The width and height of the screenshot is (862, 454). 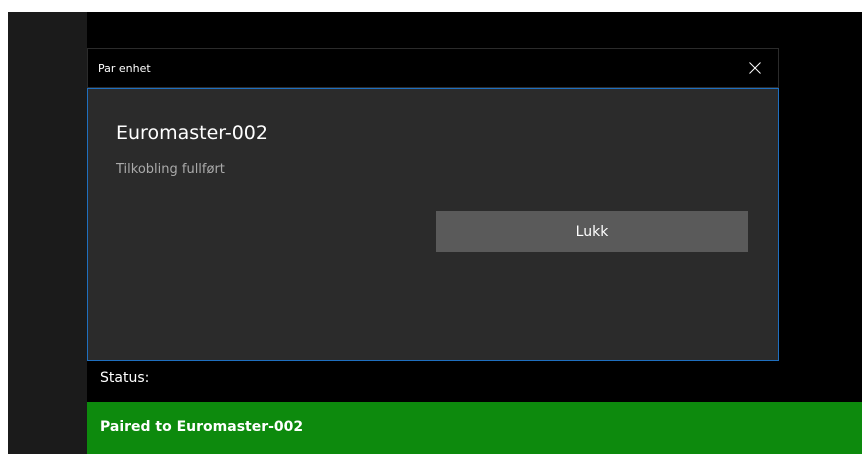 What do you see at coordinates (47, 233) in the screenshot?
I see `left-sidebar` at bounding box center [47, 233].